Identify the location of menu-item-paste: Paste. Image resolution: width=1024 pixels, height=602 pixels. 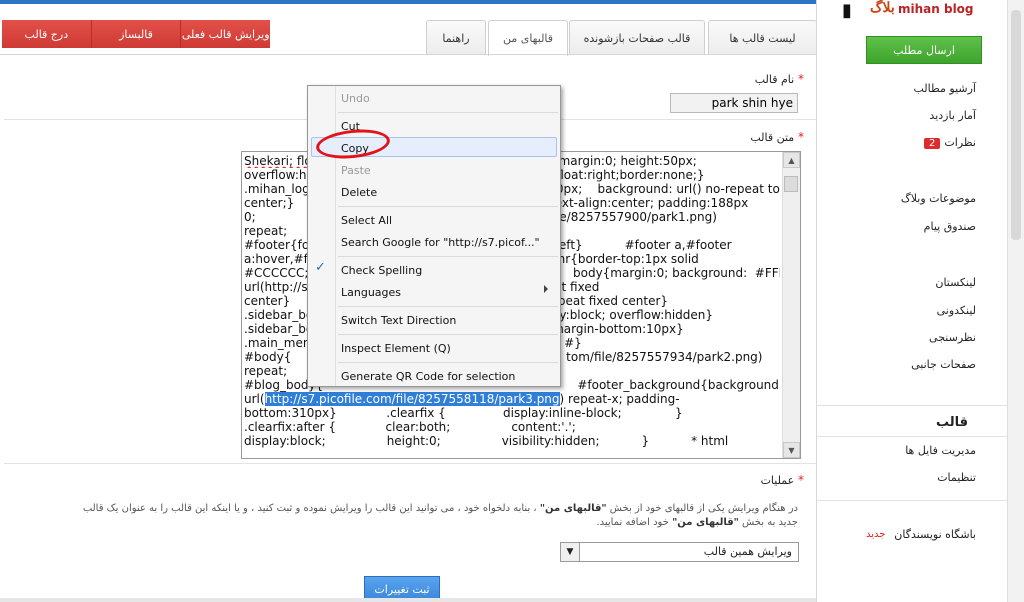
(356, 170).